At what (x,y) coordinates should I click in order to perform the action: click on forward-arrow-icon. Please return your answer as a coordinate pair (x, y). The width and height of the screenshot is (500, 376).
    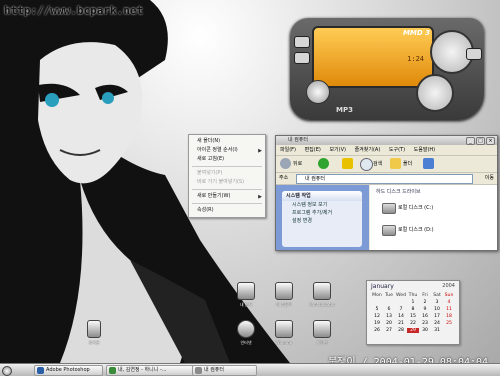
    Looking at the image, I should click on (323, 163).